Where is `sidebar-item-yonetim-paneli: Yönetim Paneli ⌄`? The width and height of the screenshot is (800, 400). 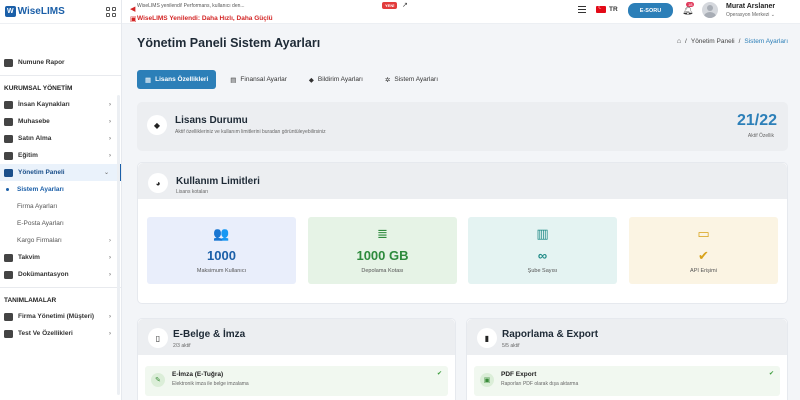 sidebar-item-yonetim-paneli: Yönetim Paneli ⌄ is located at coordinates (60, 172).